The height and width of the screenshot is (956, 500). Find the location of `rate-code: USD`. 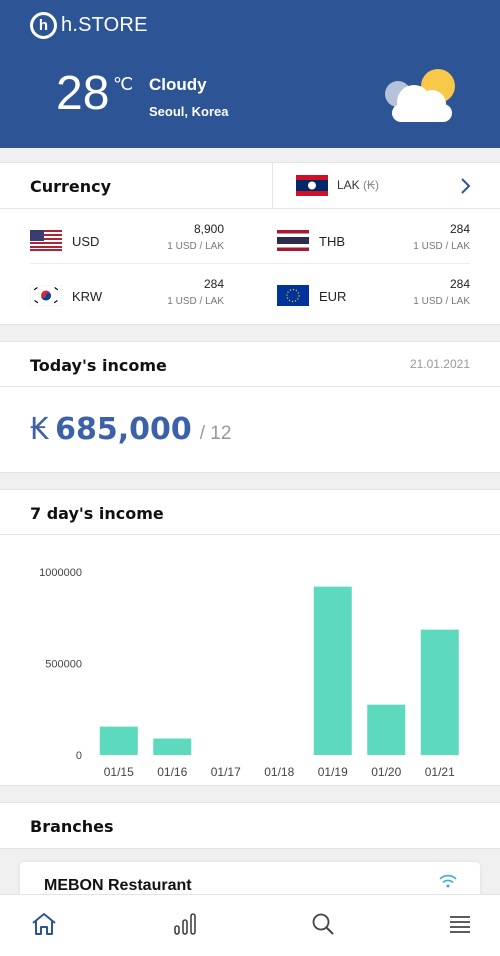

rate-code: USD is located at coordinates (86, 241).